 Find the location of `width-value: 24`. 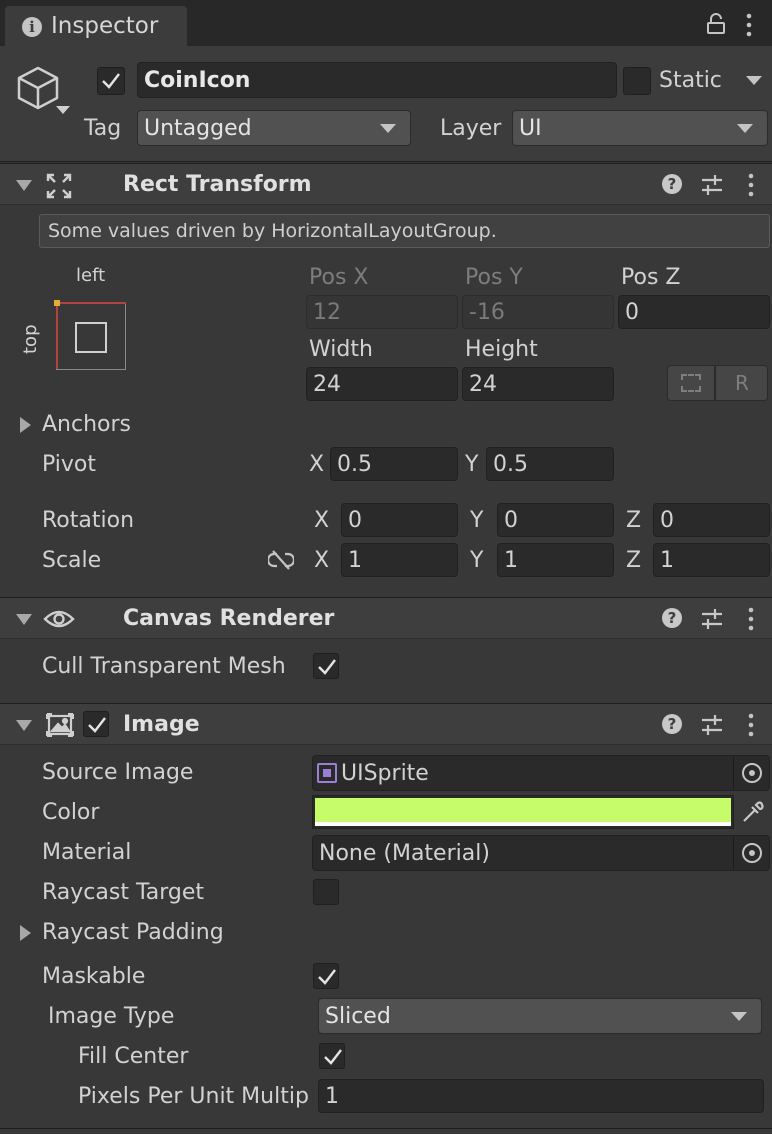

width-value: 24 is located at coordinates (327, 384).